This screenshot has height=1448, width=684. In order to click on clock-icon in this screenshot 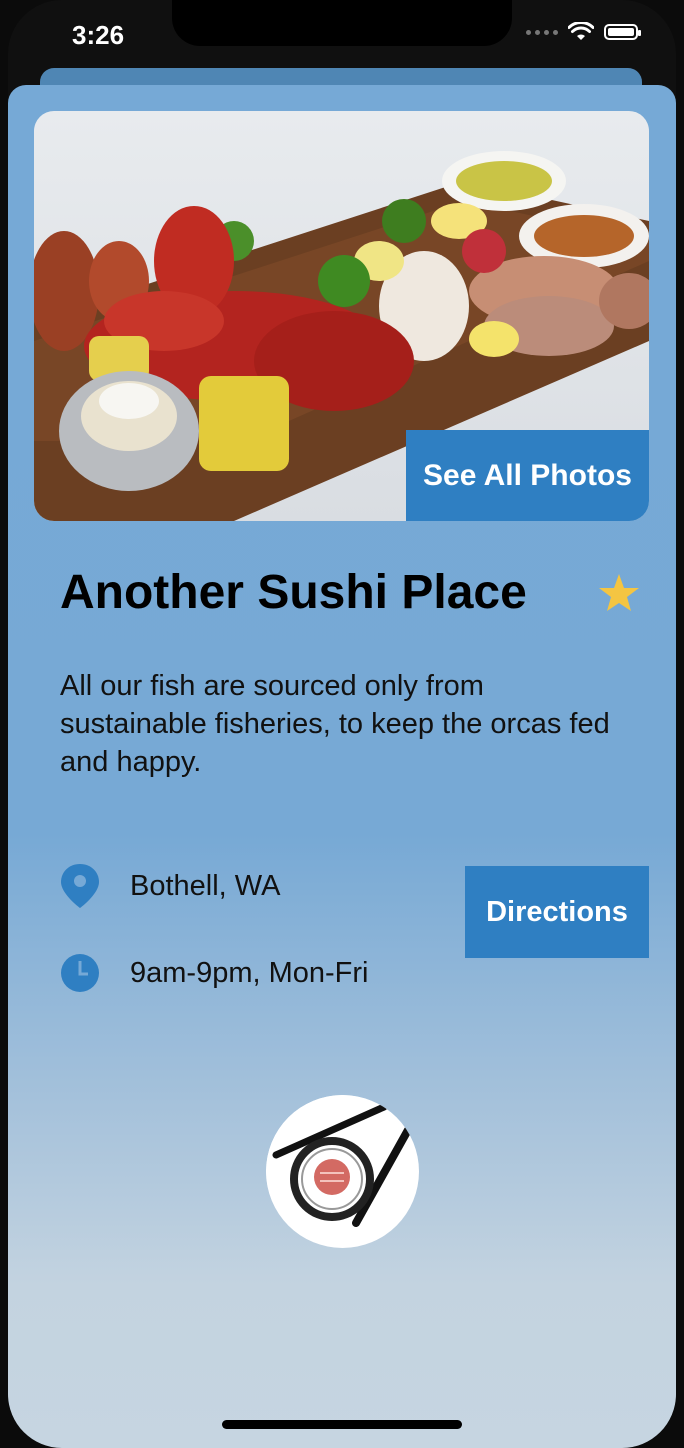, I will do `click(80, 973)`.